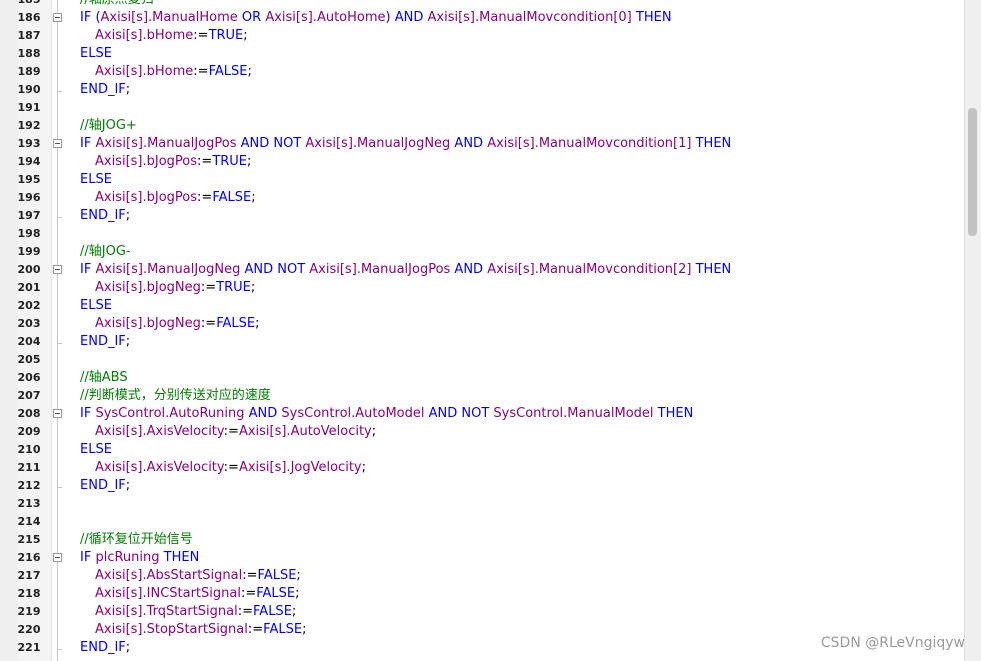 The image size is (981, 661). Describe the element at coordinates (136, 539) in the screenshot. I see `code-token: //循环复位开始信号` at that location.